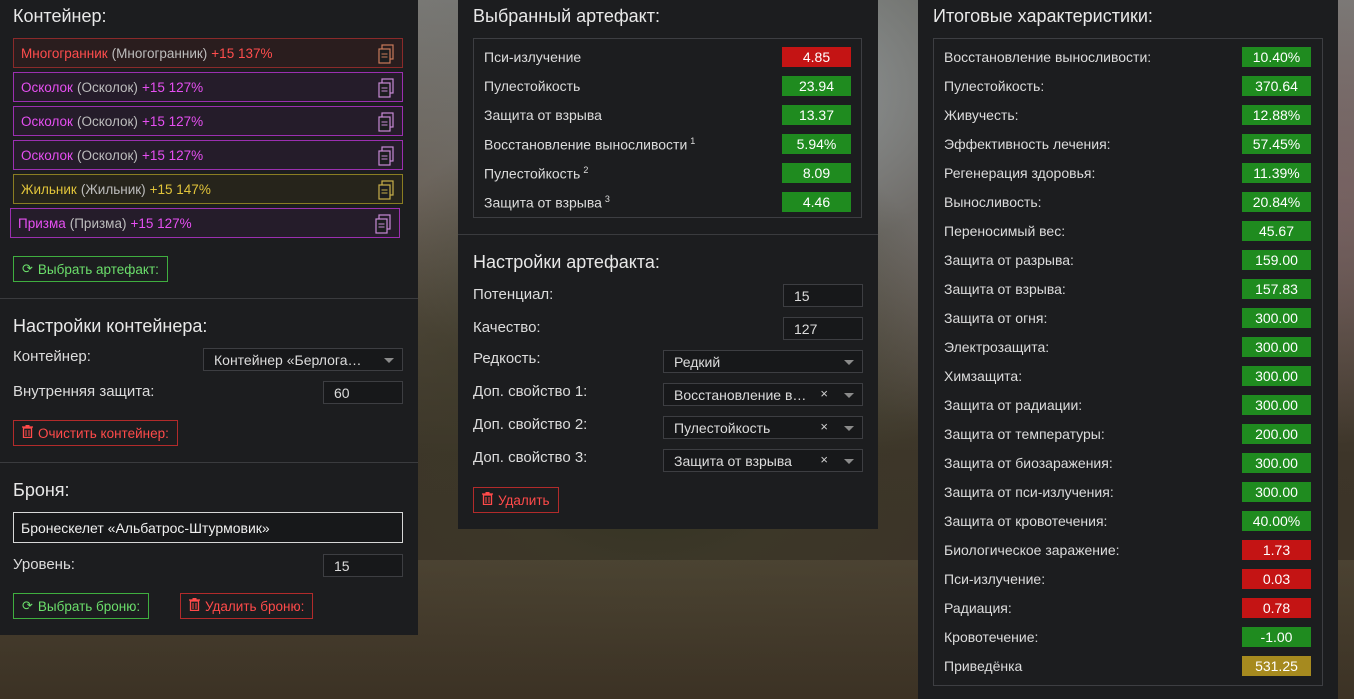  I want to click on stat-value: 20.84%, so click(1276, 202).